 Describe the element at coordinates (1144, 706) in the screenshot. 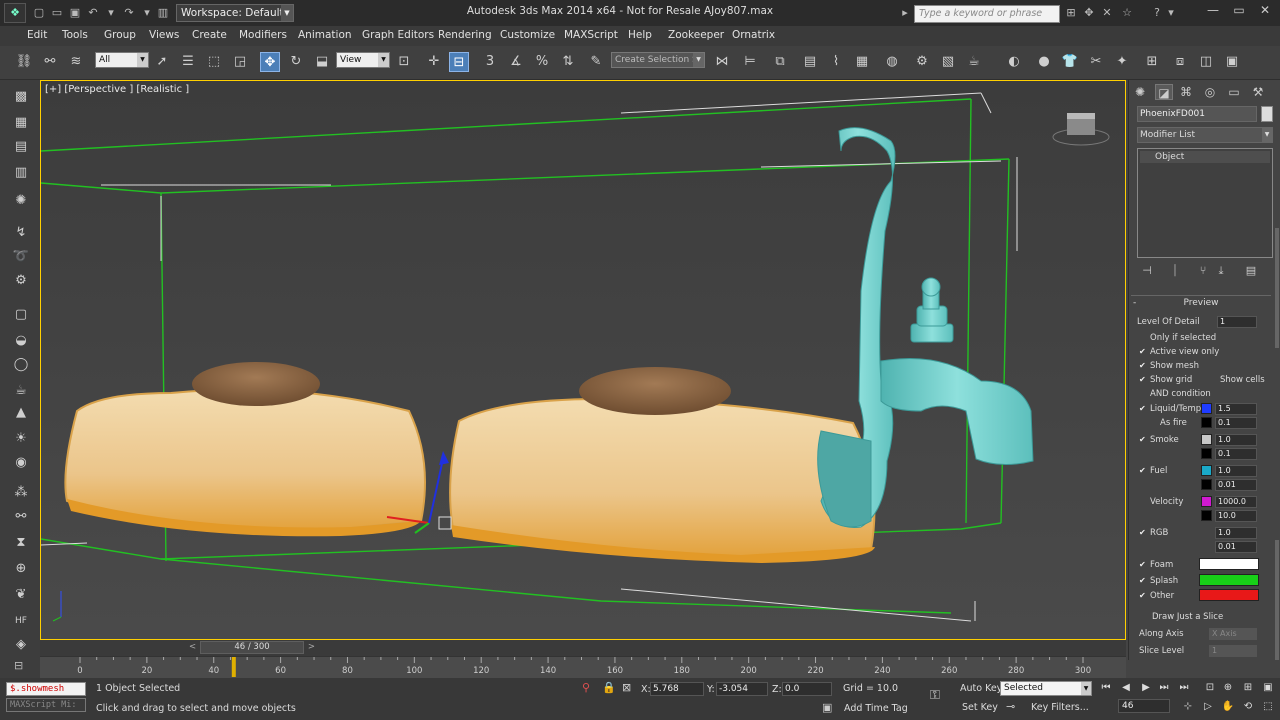

I see `current-frame-field: 46` at that location.